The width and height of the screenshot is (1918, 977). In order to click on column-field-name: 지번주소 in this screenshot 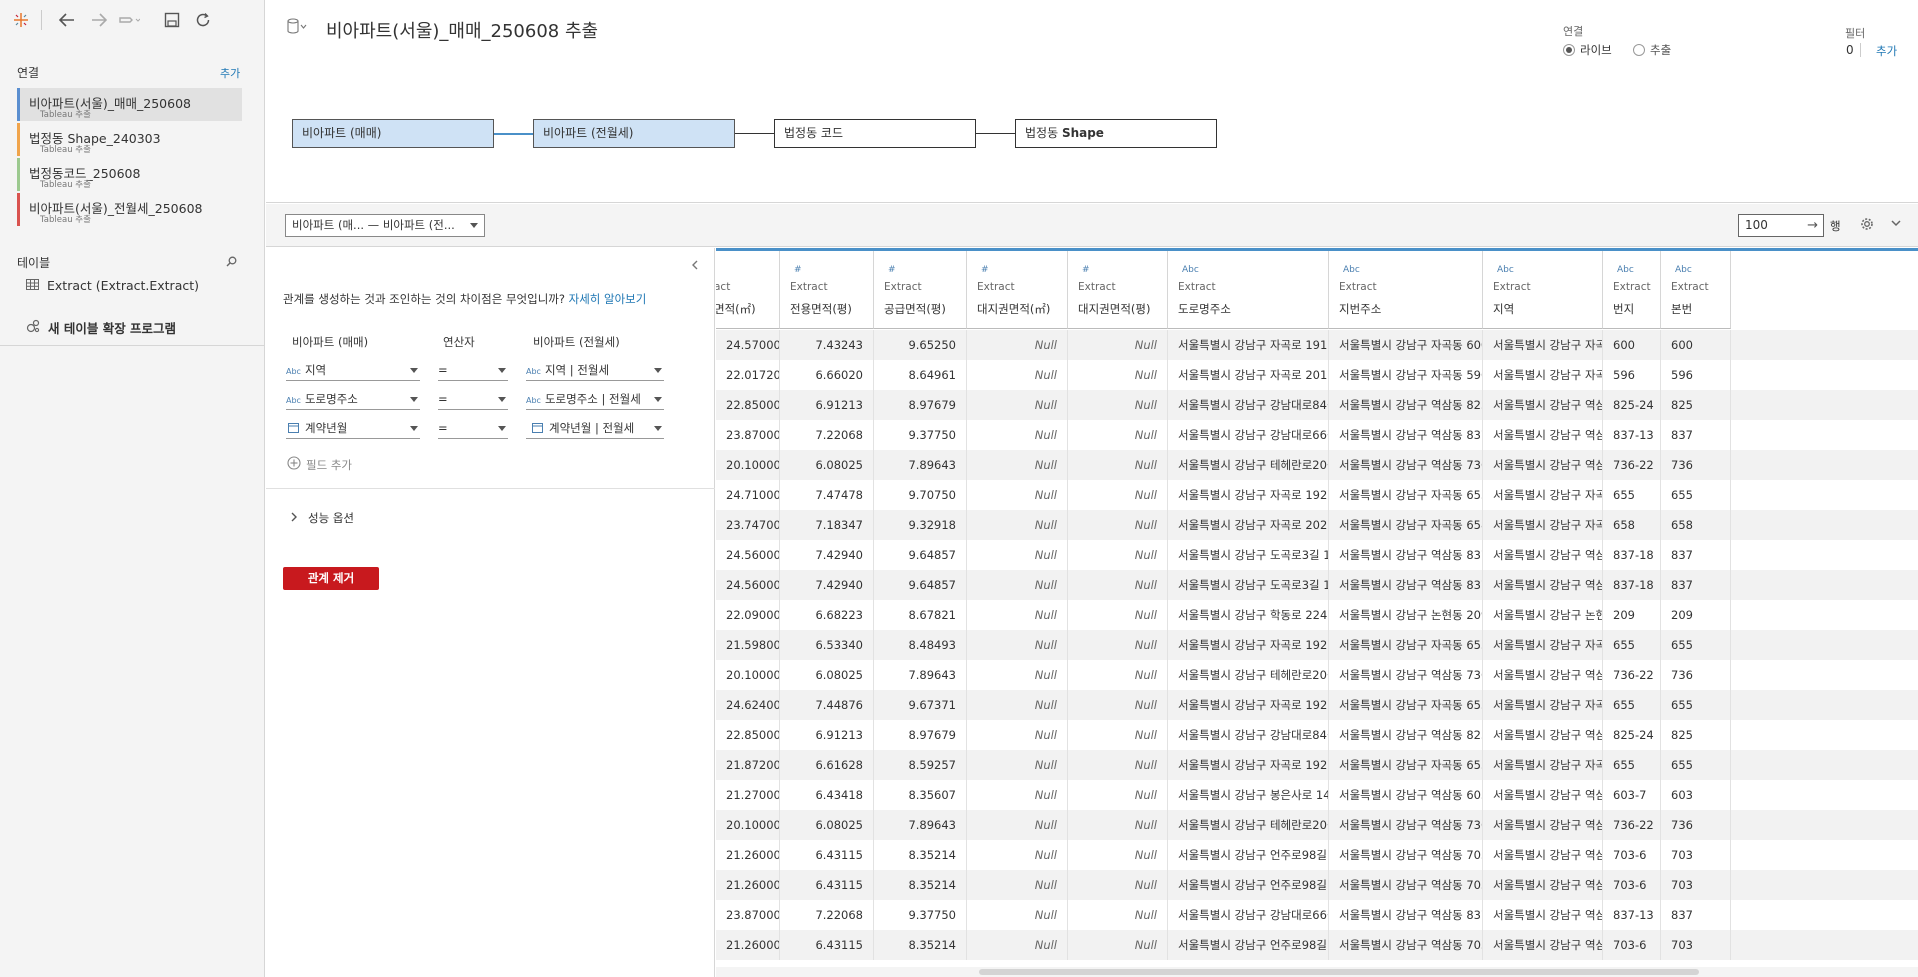, I will do `click(1360, 309)`.